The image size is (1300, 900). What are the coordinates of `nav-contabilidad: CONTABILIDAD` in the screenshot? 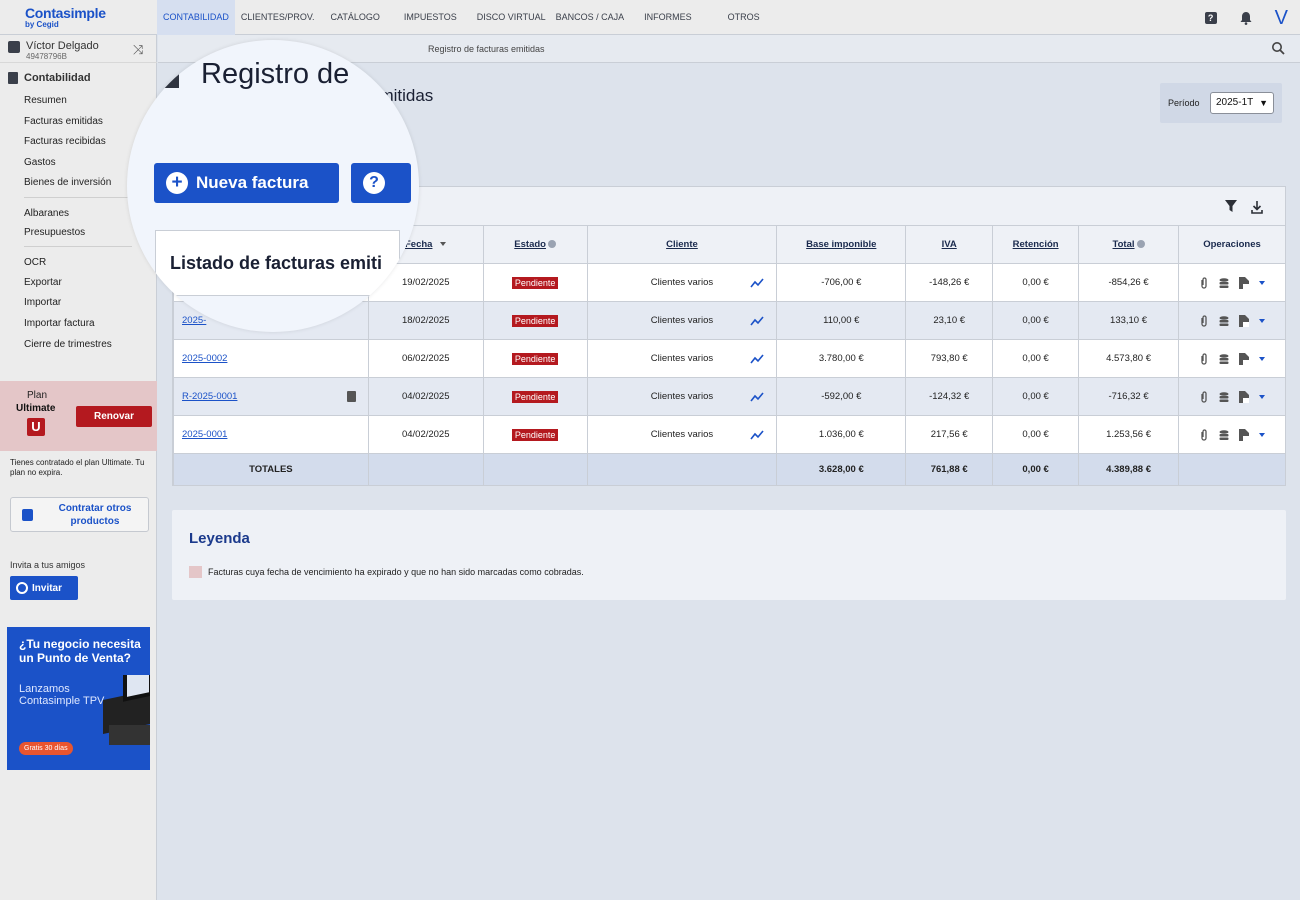 It's located at (196, 17).